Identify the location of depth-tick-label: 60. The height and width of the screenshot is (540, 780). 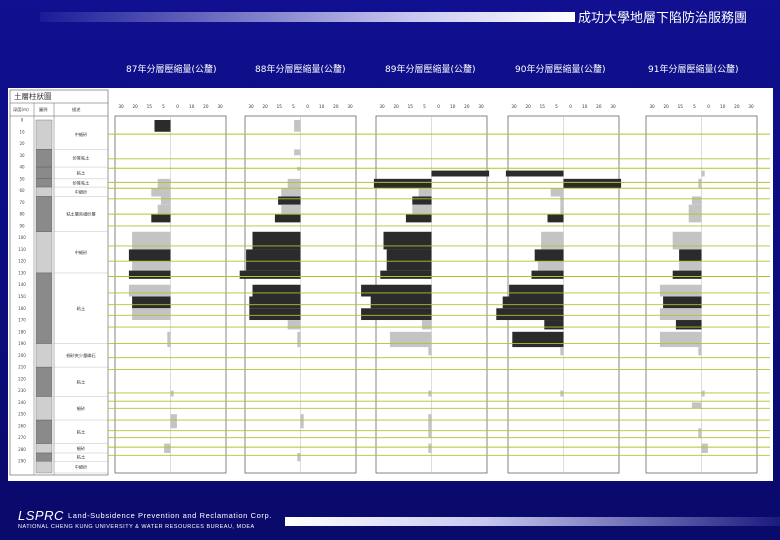
(22, 190).